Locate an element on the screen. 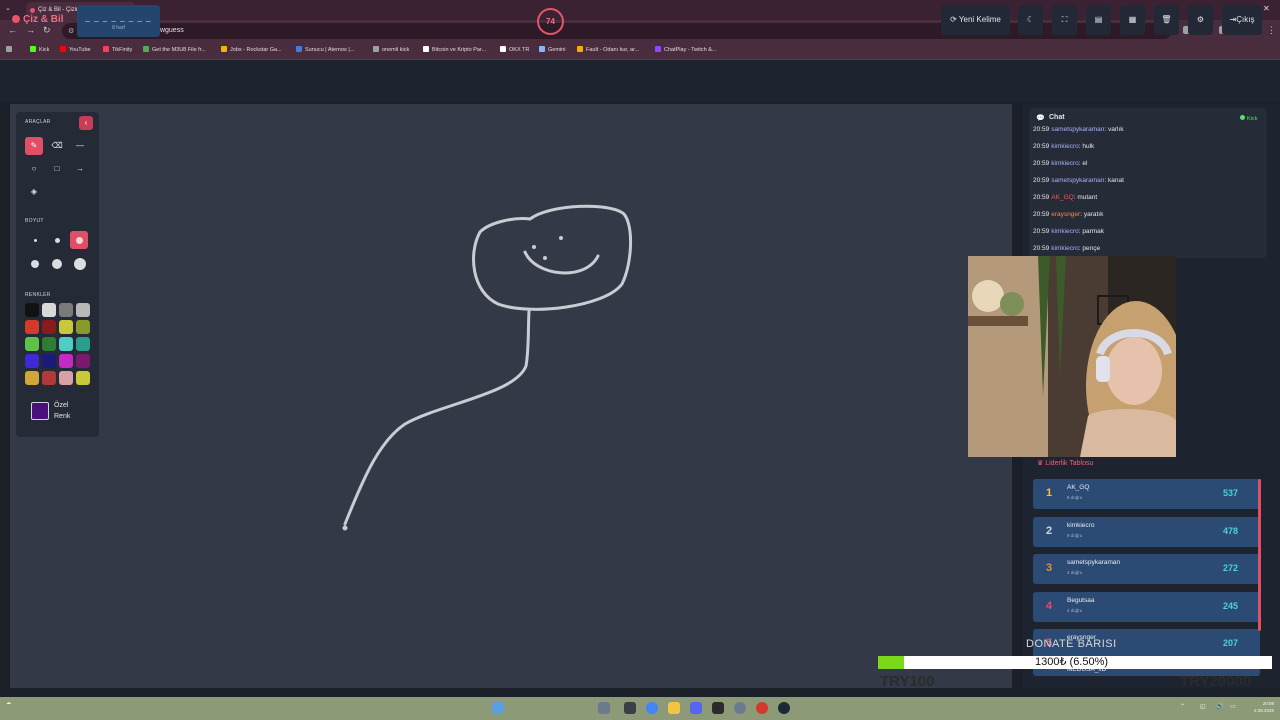 The height and width of the screenshot is (720, 1280). tab-search-icon: ⌄ is located at coordinates (8, 8).